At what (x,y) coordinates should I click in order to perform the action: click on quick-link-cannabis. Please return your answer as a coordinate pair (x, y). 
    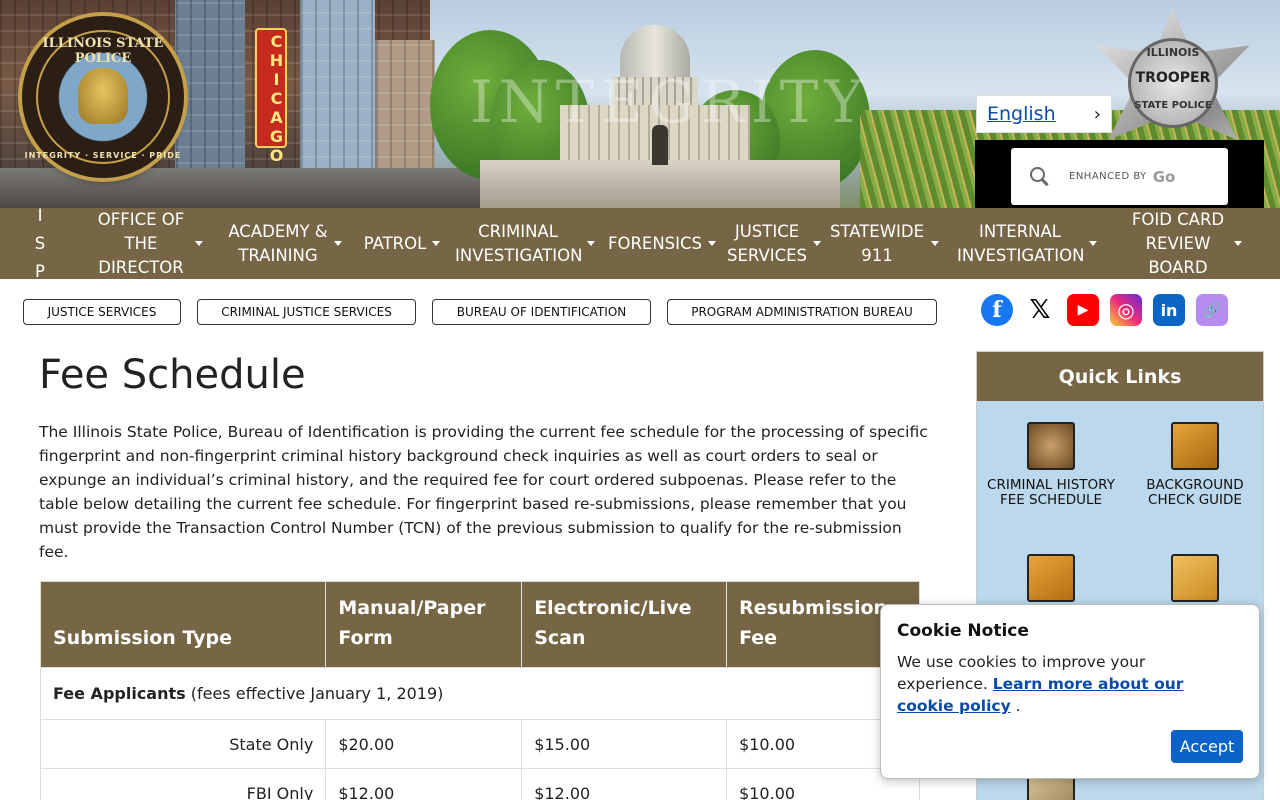
    Looking at the image, I should click on (1051, 582).